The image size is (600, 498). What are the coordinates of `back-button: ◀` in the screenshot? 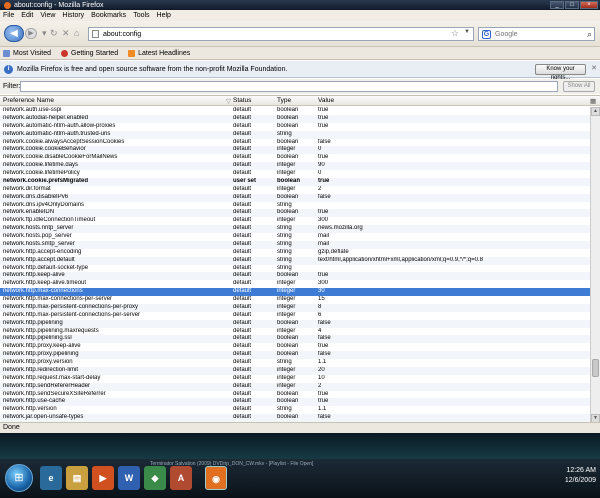 It's located at (14, 33).